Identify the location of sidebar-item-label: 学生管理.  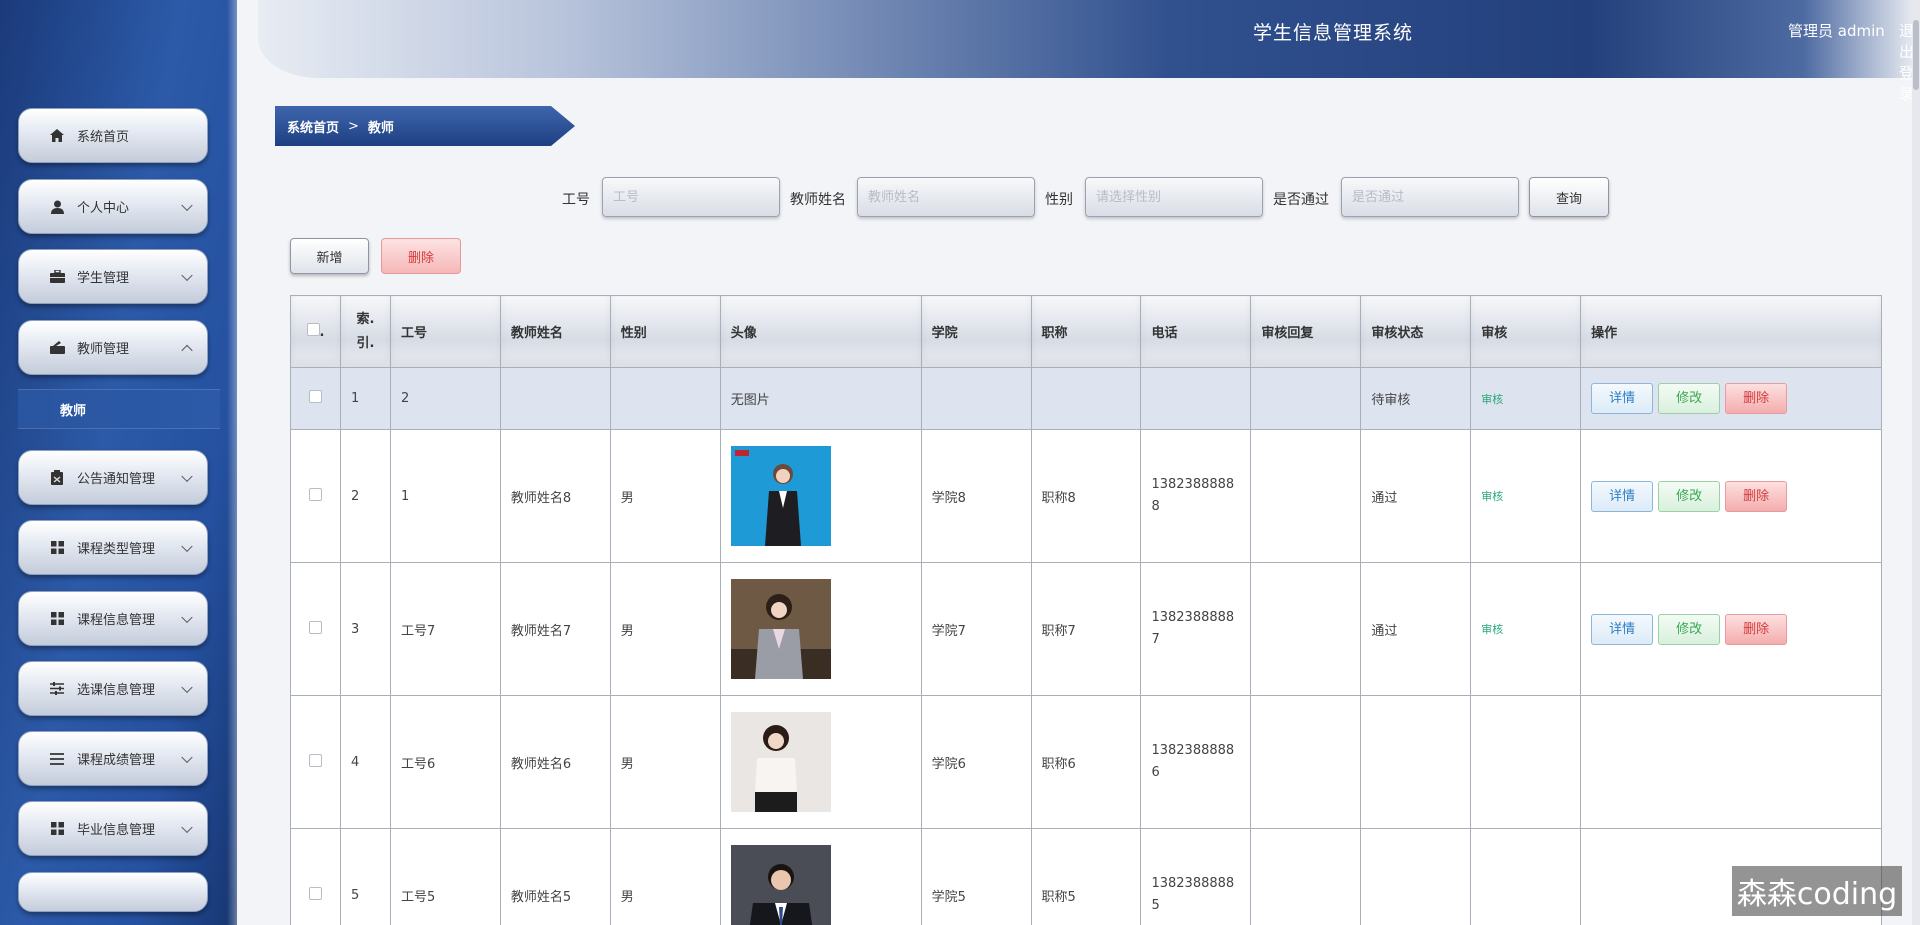
(103, 278).